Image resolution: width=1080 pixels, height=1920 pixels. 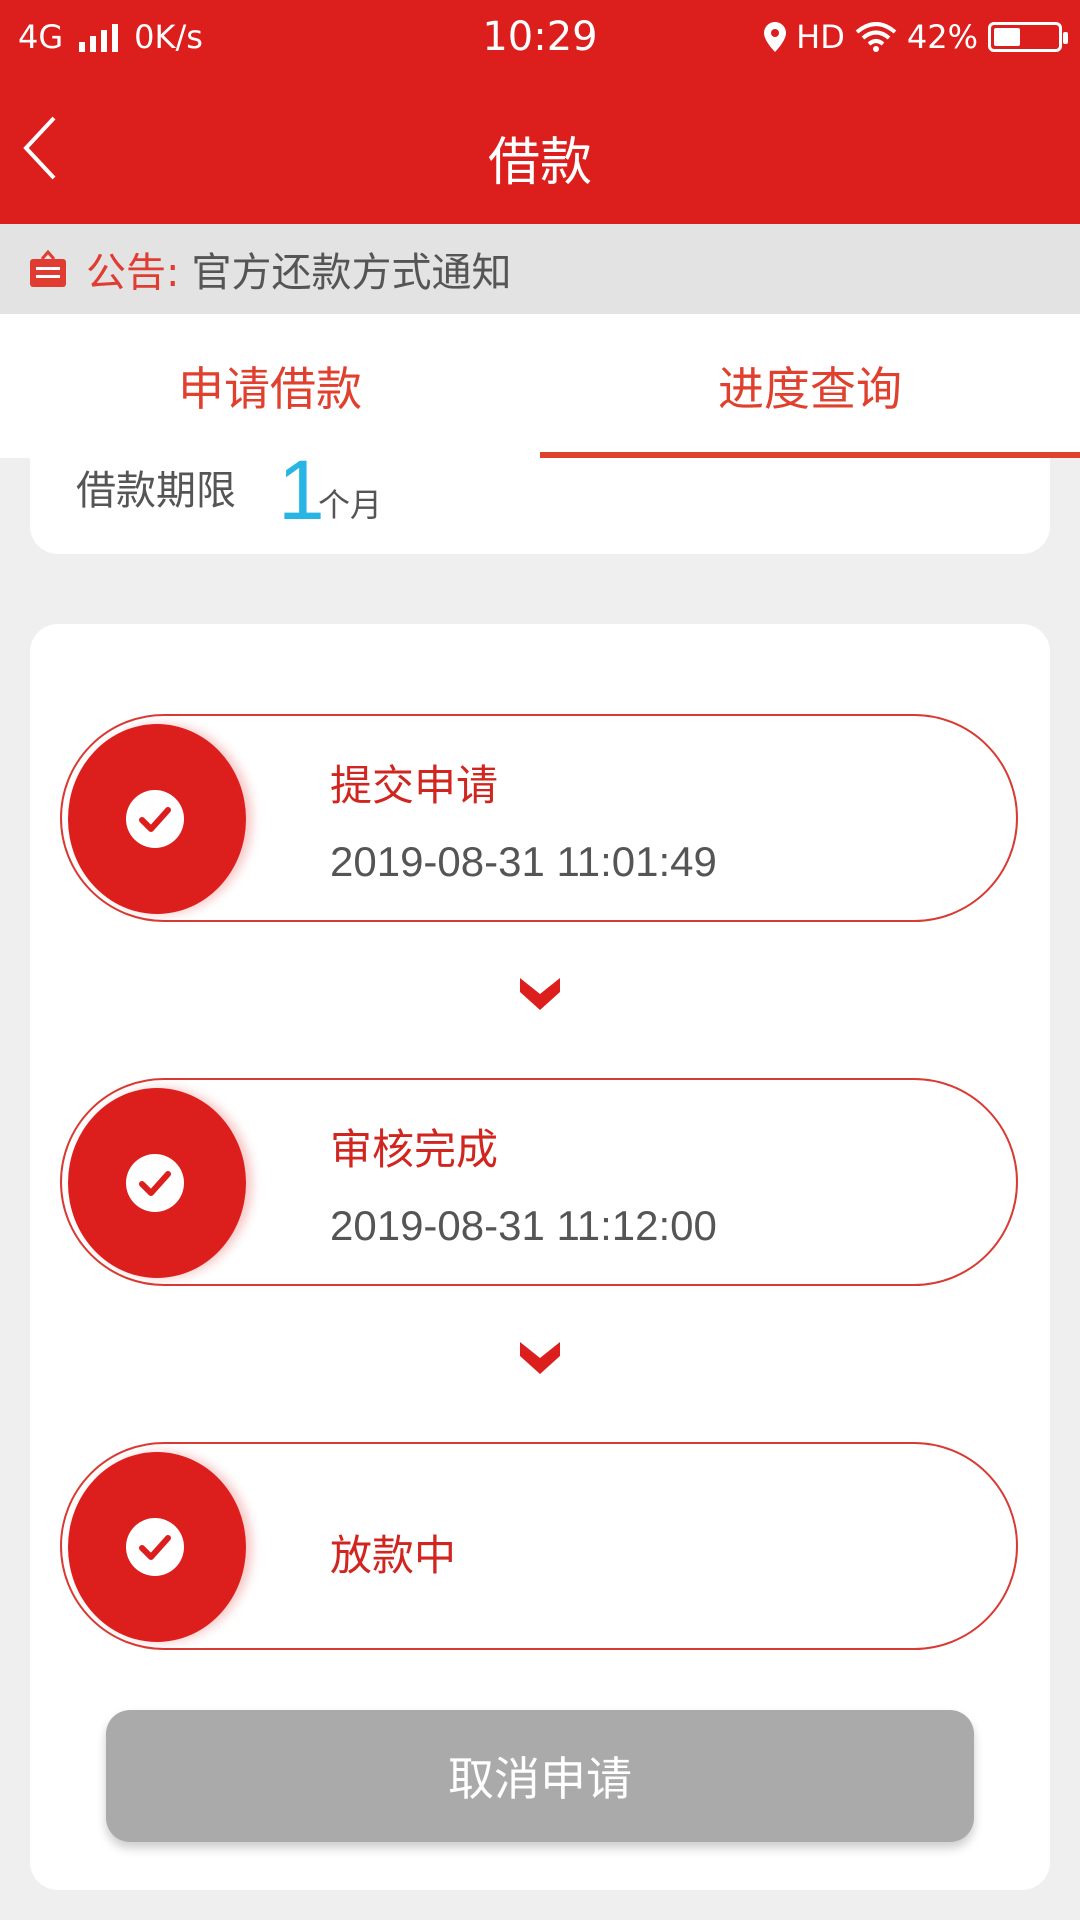 What do you see at coordinates (942, 37) in the screenshot?
I see `battery-percent: 42%` at bounding box center [942, 37].